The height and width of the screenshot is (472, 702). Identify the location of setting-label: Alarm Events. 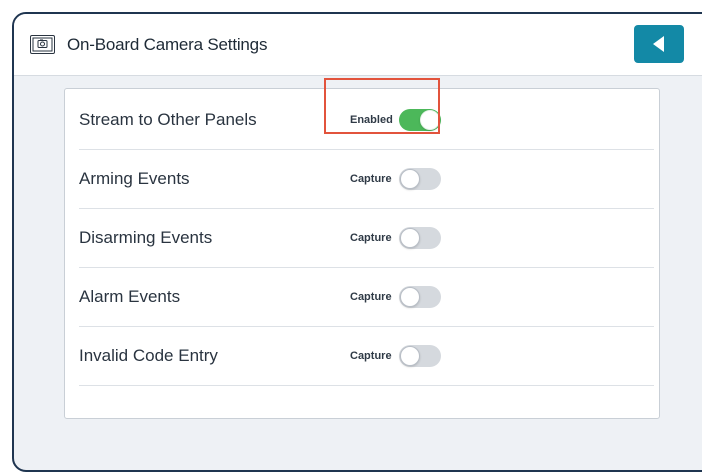
(130, 296).